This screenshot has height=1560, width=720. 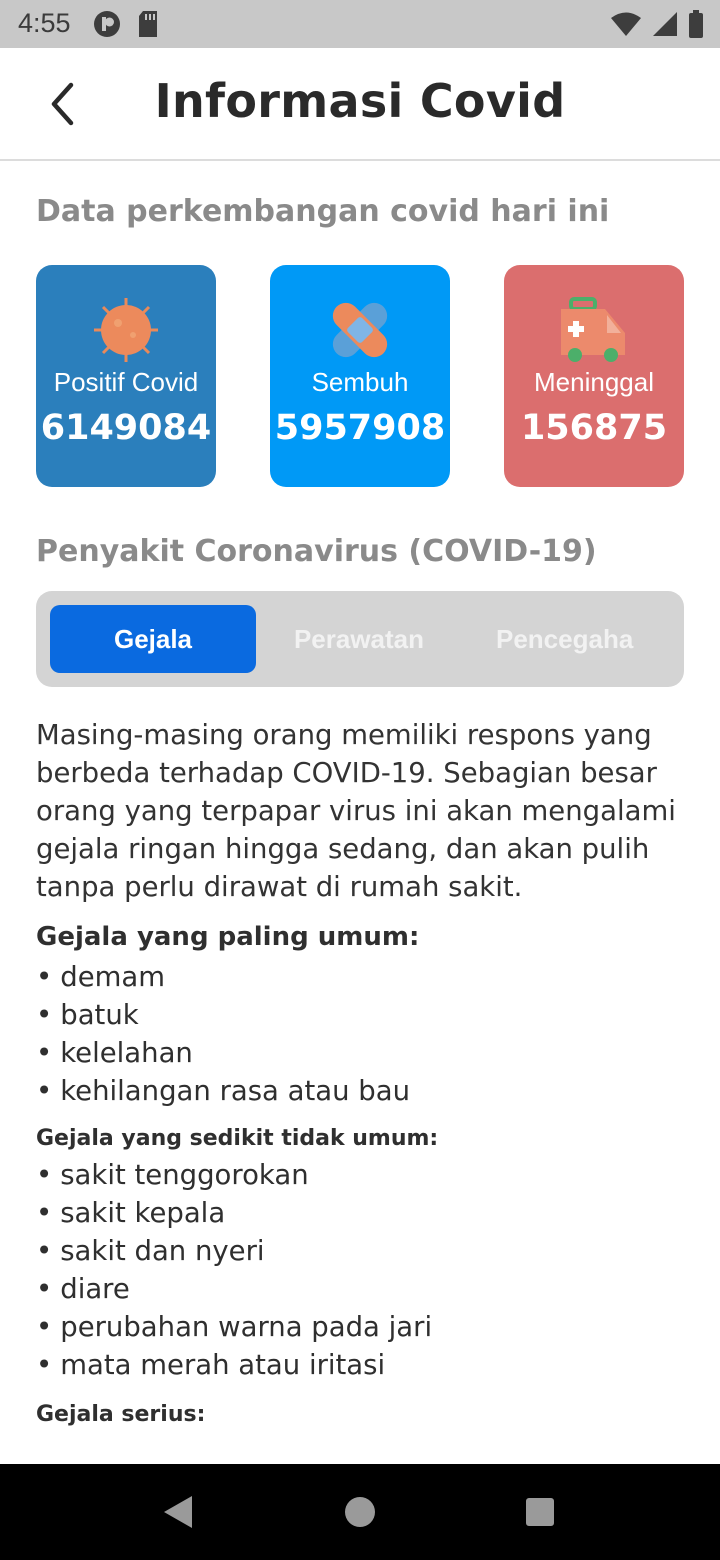 I want to click on home-circle-icon, so click(x=360, y=1512).